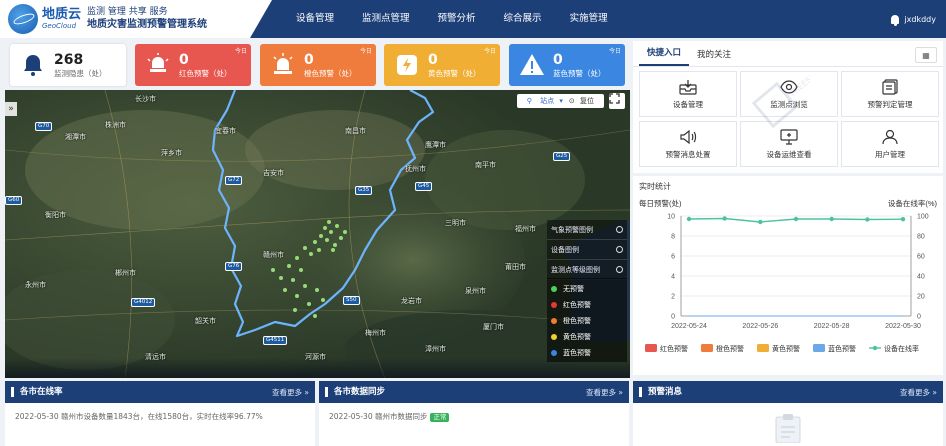  Describe the element at coordinates (386, 19) in the screenshot. I see `nav-monitor-point: 监测点管理` at that location.